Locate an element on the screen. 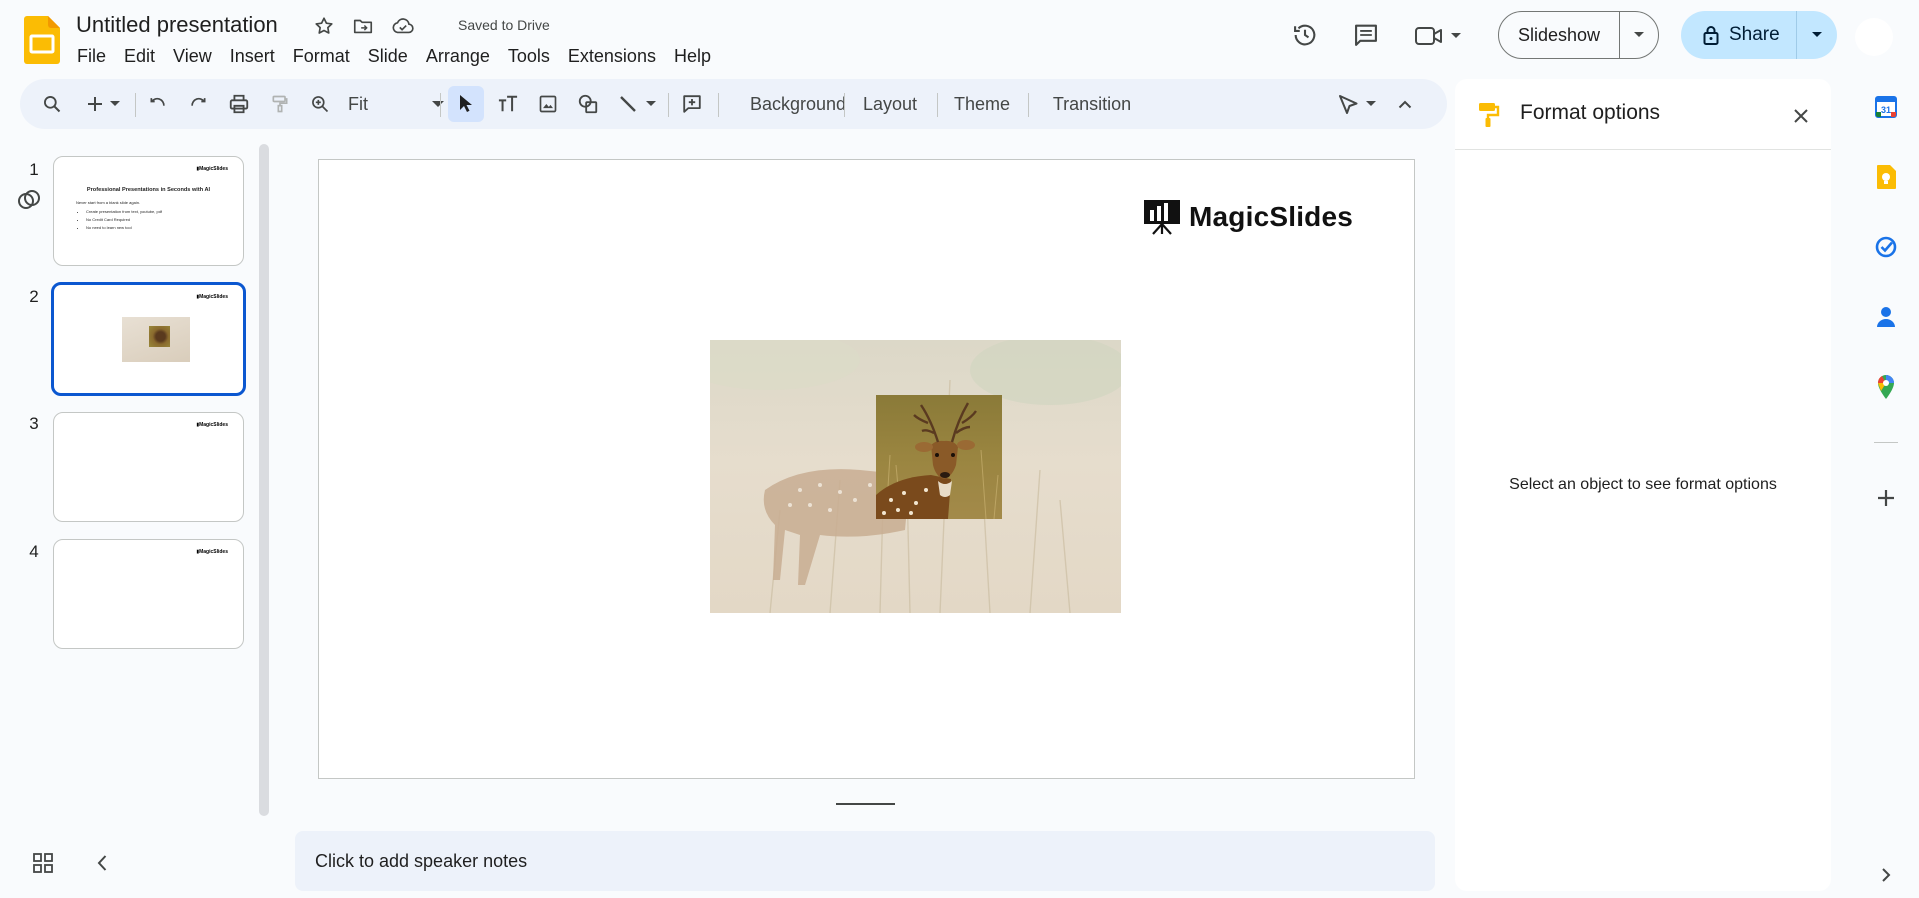  theme-label: Theme is located at coordinates (982, 103).